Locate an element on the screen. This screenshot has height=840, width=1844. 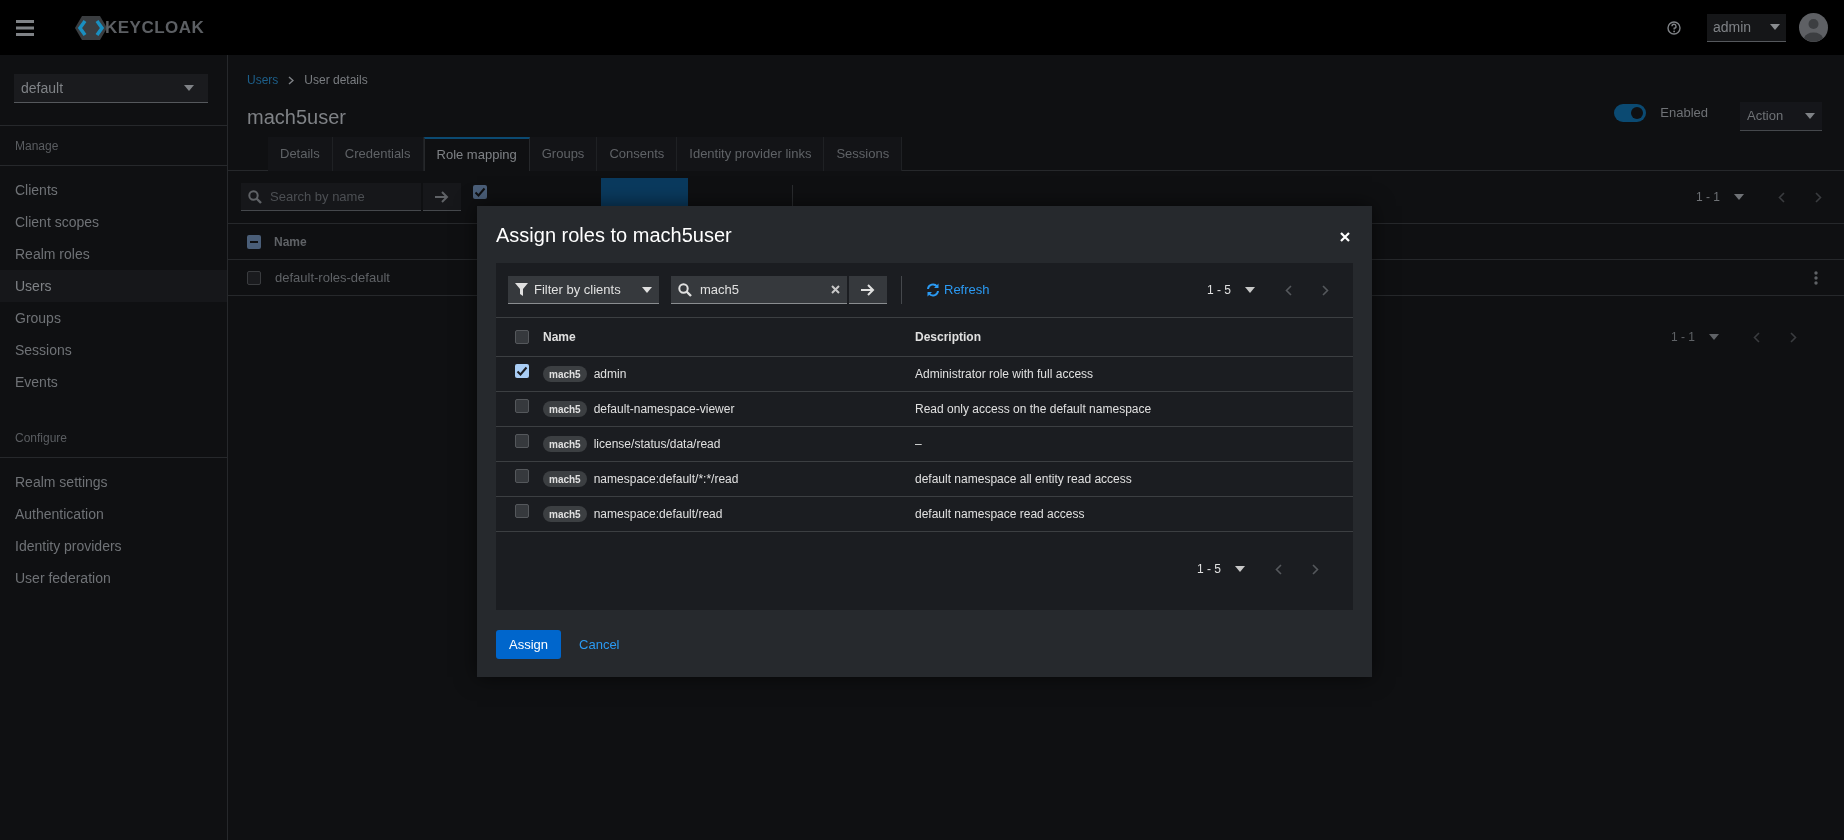
action-dropdown: Action is located at coordinates (1781, 116).